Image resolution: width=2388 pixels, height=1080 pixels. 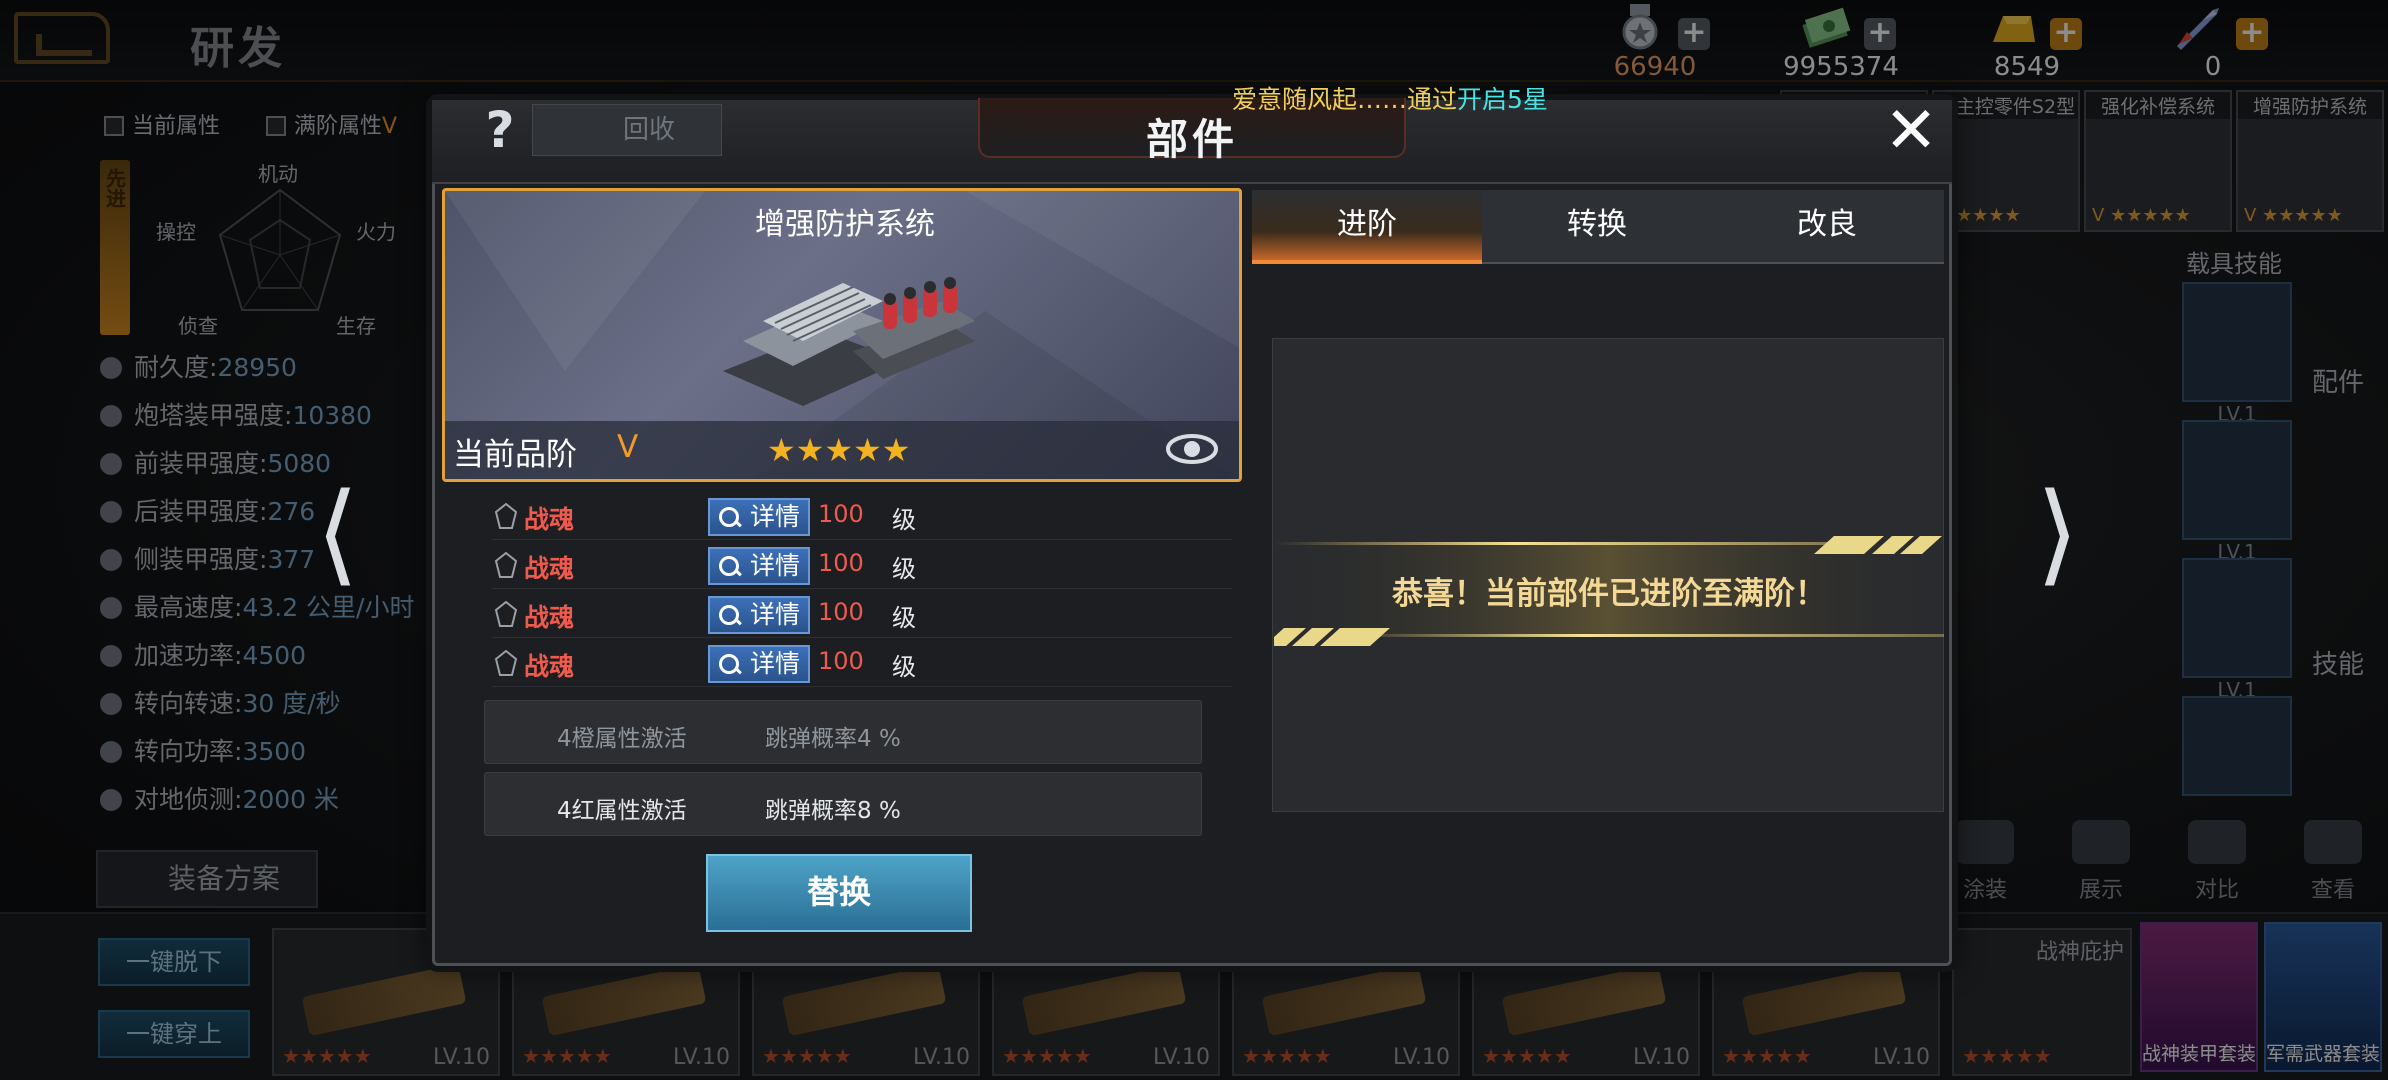 What do you see at coordinates (376, 232) in the screenshot?
I see `radar-label-firepower: 火力` at bounding box center [376, 232].